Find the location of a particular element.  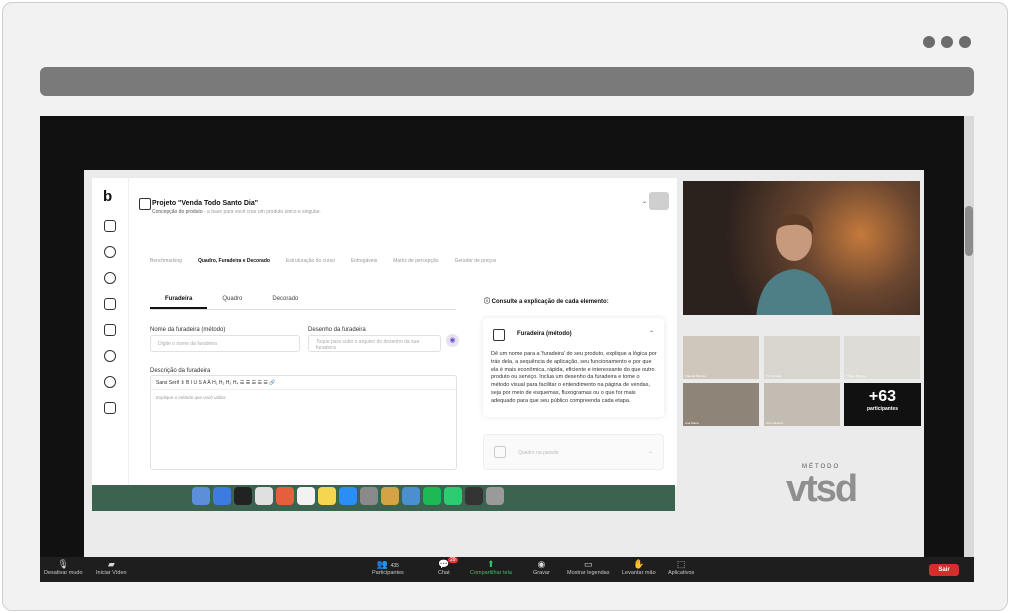

step-gerador: Gerador de preços is located at coordinates (476, 261).